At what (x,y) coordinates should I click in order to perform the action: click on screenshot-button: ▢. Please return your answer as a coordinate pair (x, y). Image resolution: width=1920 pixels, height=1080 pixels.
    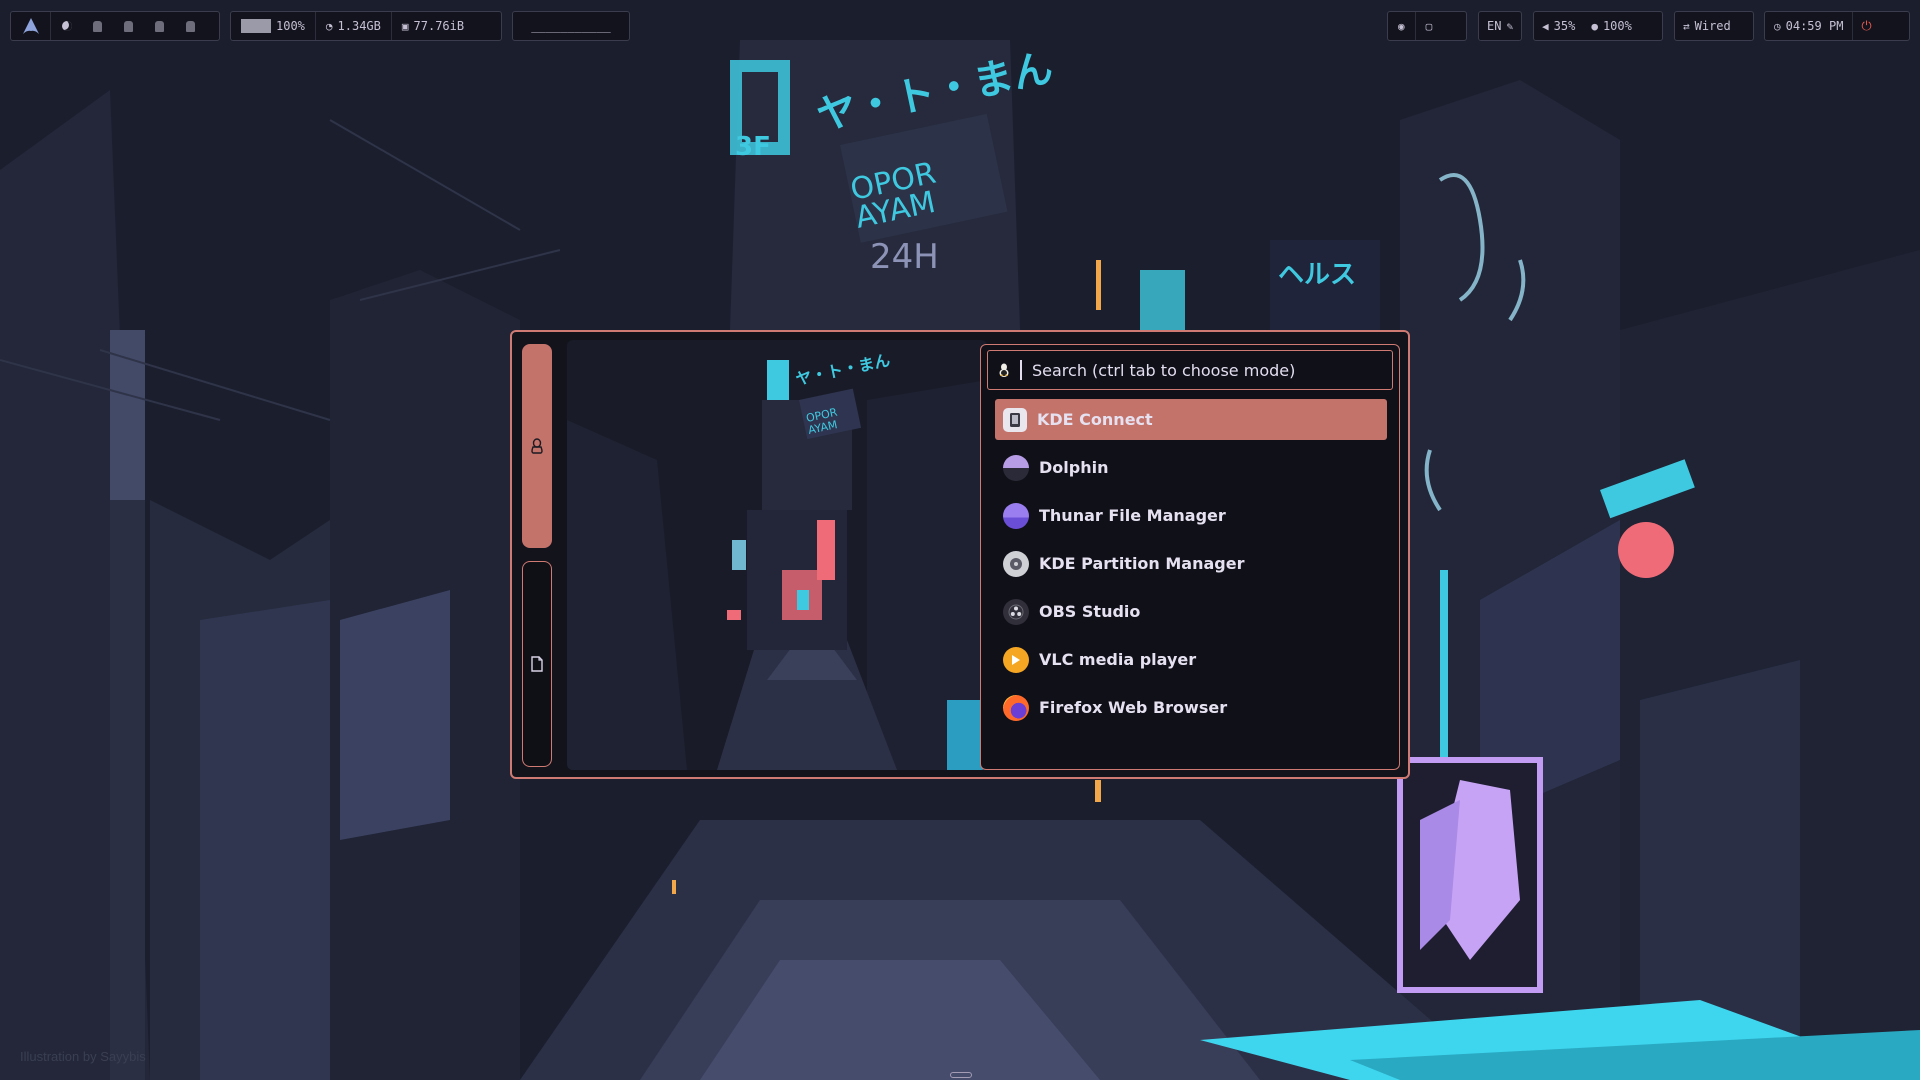
    Looking at the image, I should click on (1428, 26).